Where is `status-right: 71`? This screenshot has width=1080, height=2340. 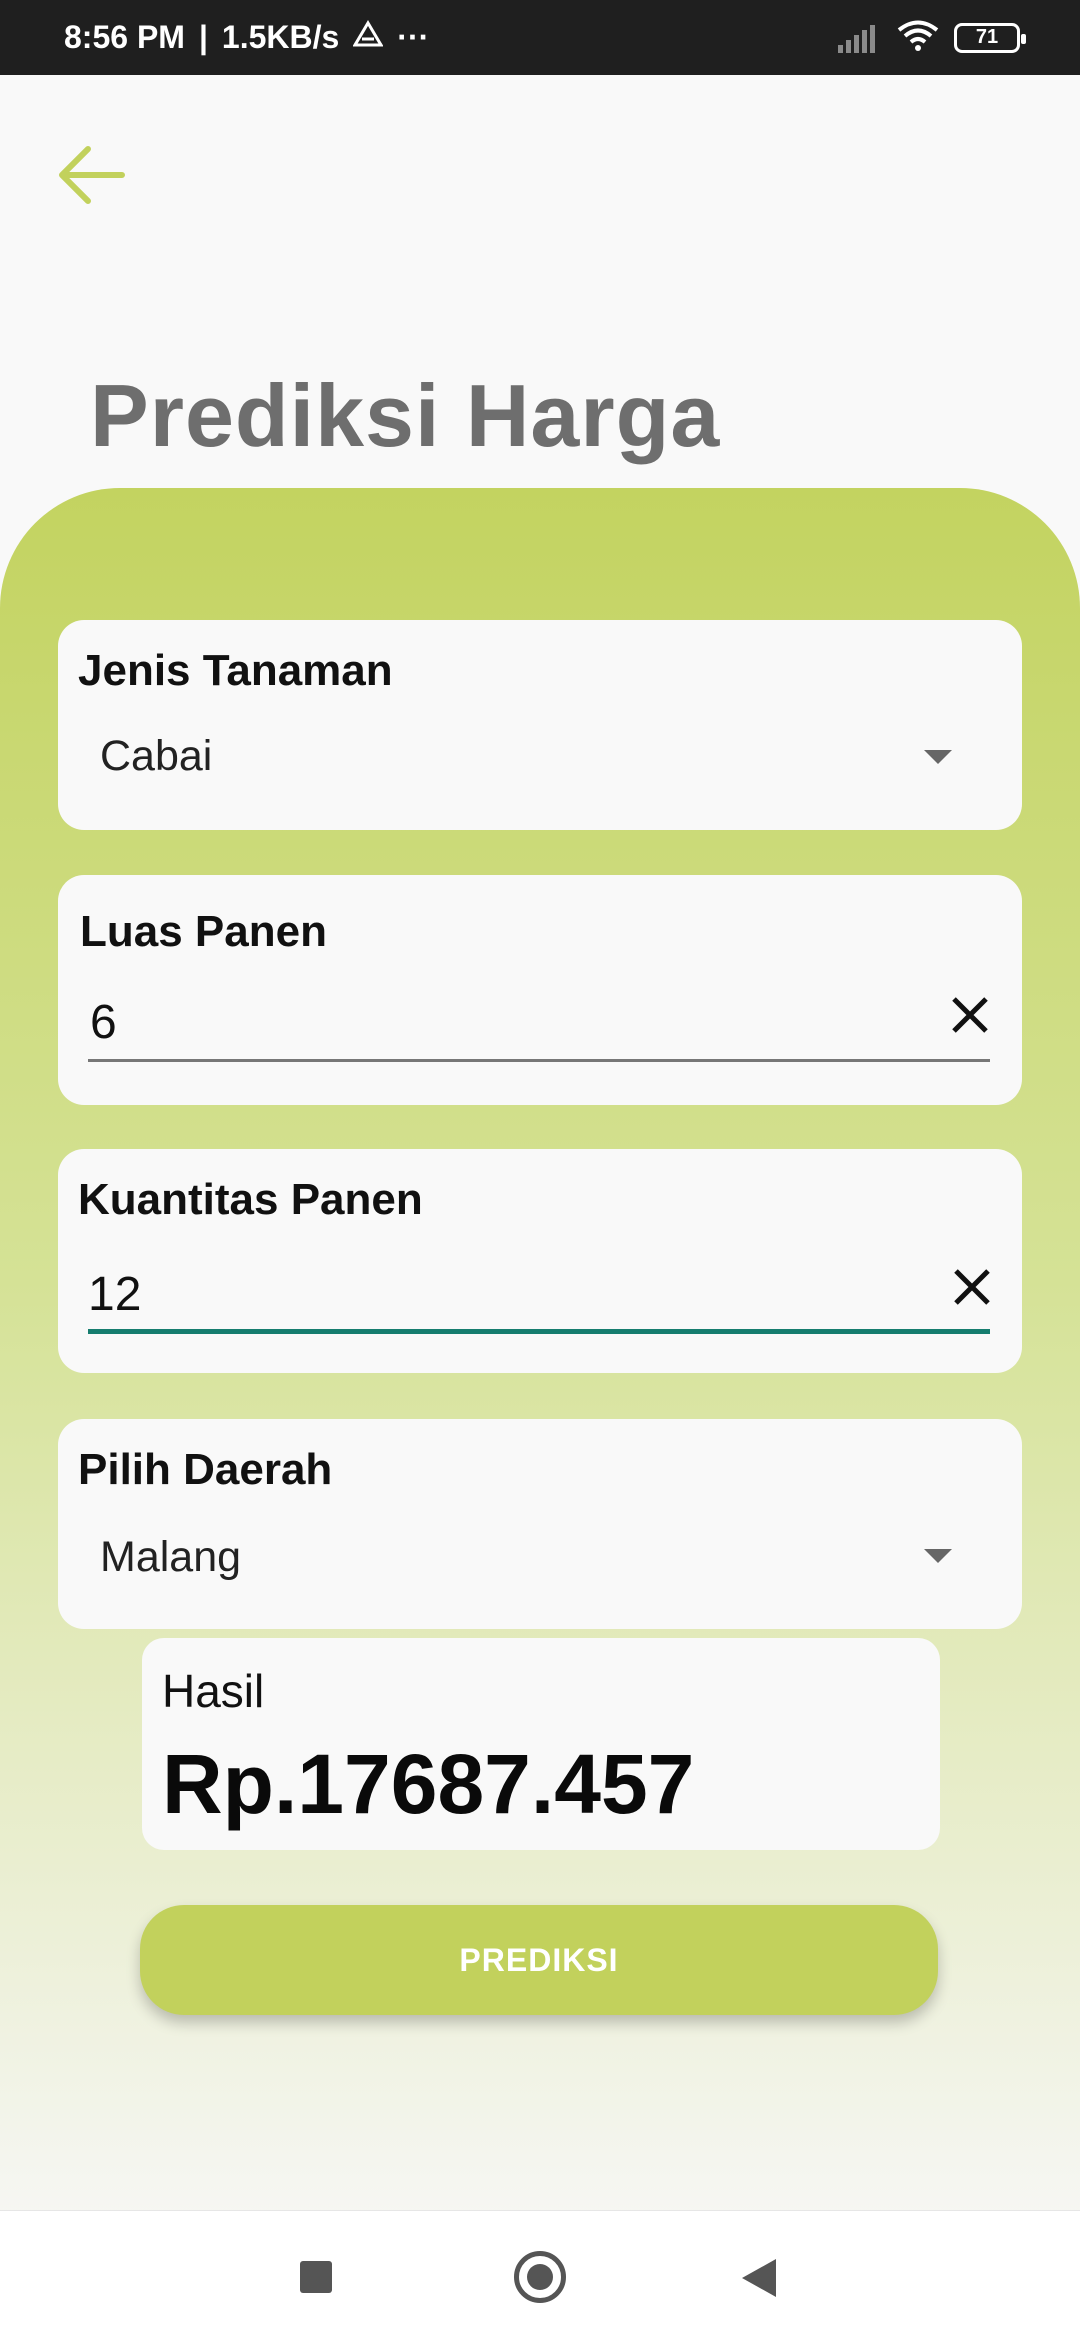 status-right: 71 is located at coordinates (932, 37).